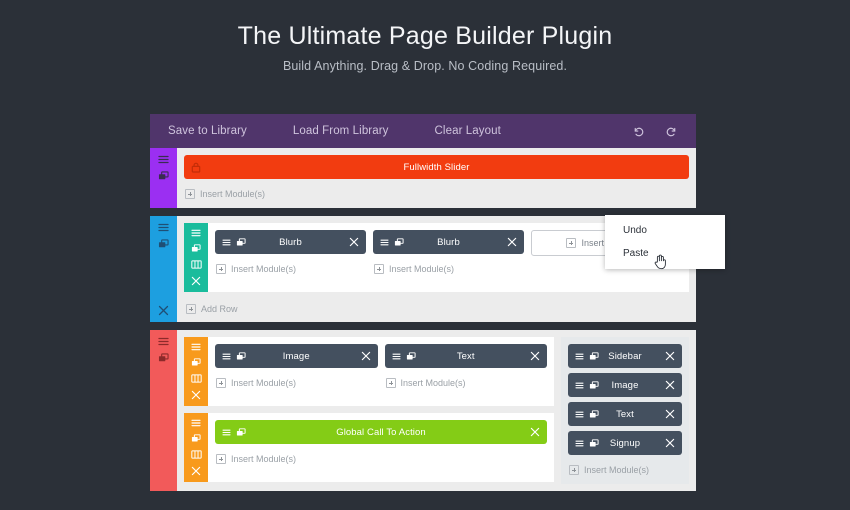 The image size is (850, 510). What do you see at coordinates (207, 131) in the screenshot?
I see `save-to-library-button: Save to Library` at bounding box center [207, 131].